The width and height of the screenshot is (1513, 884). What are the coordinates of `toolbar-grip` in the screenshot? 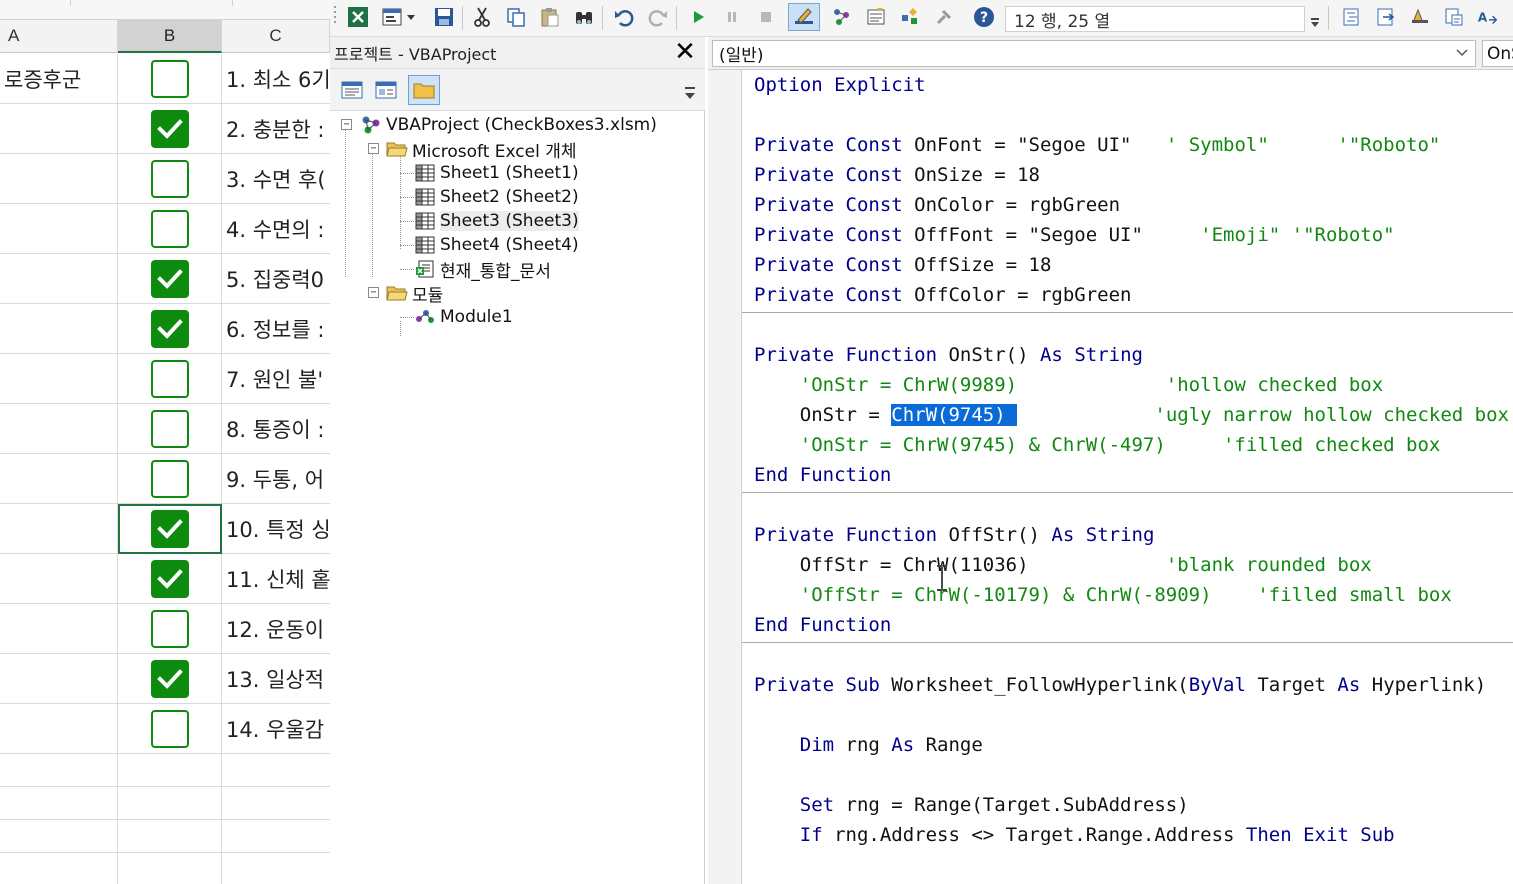 It's located at (338, 18).